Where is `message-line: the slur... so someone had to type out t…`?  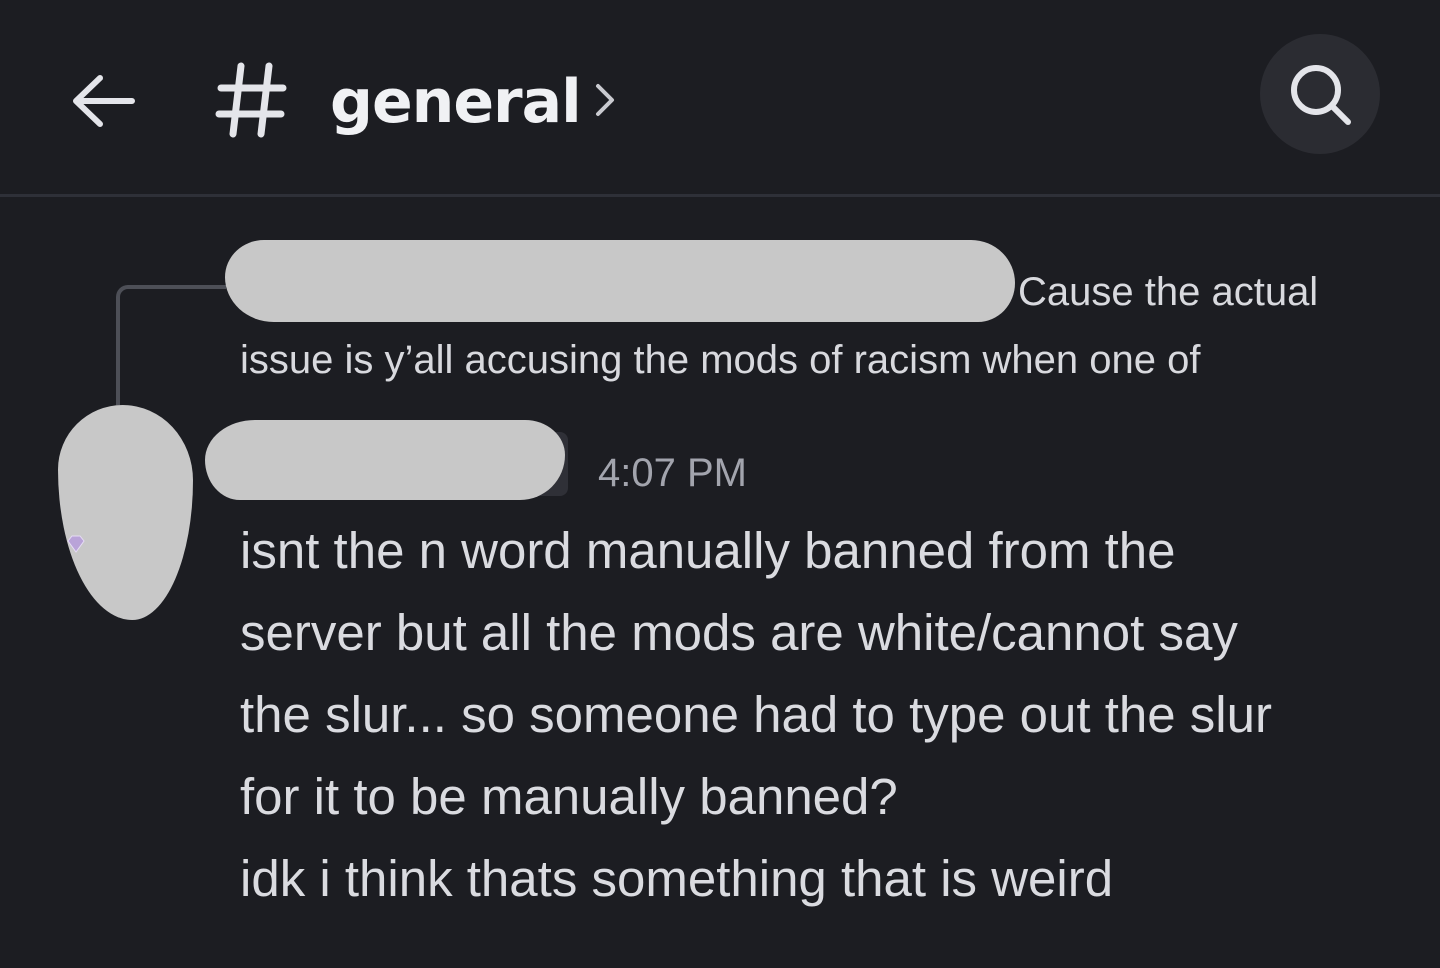 message-line: the slur... so someone had to type out t… is located at coordinates (756, 714).